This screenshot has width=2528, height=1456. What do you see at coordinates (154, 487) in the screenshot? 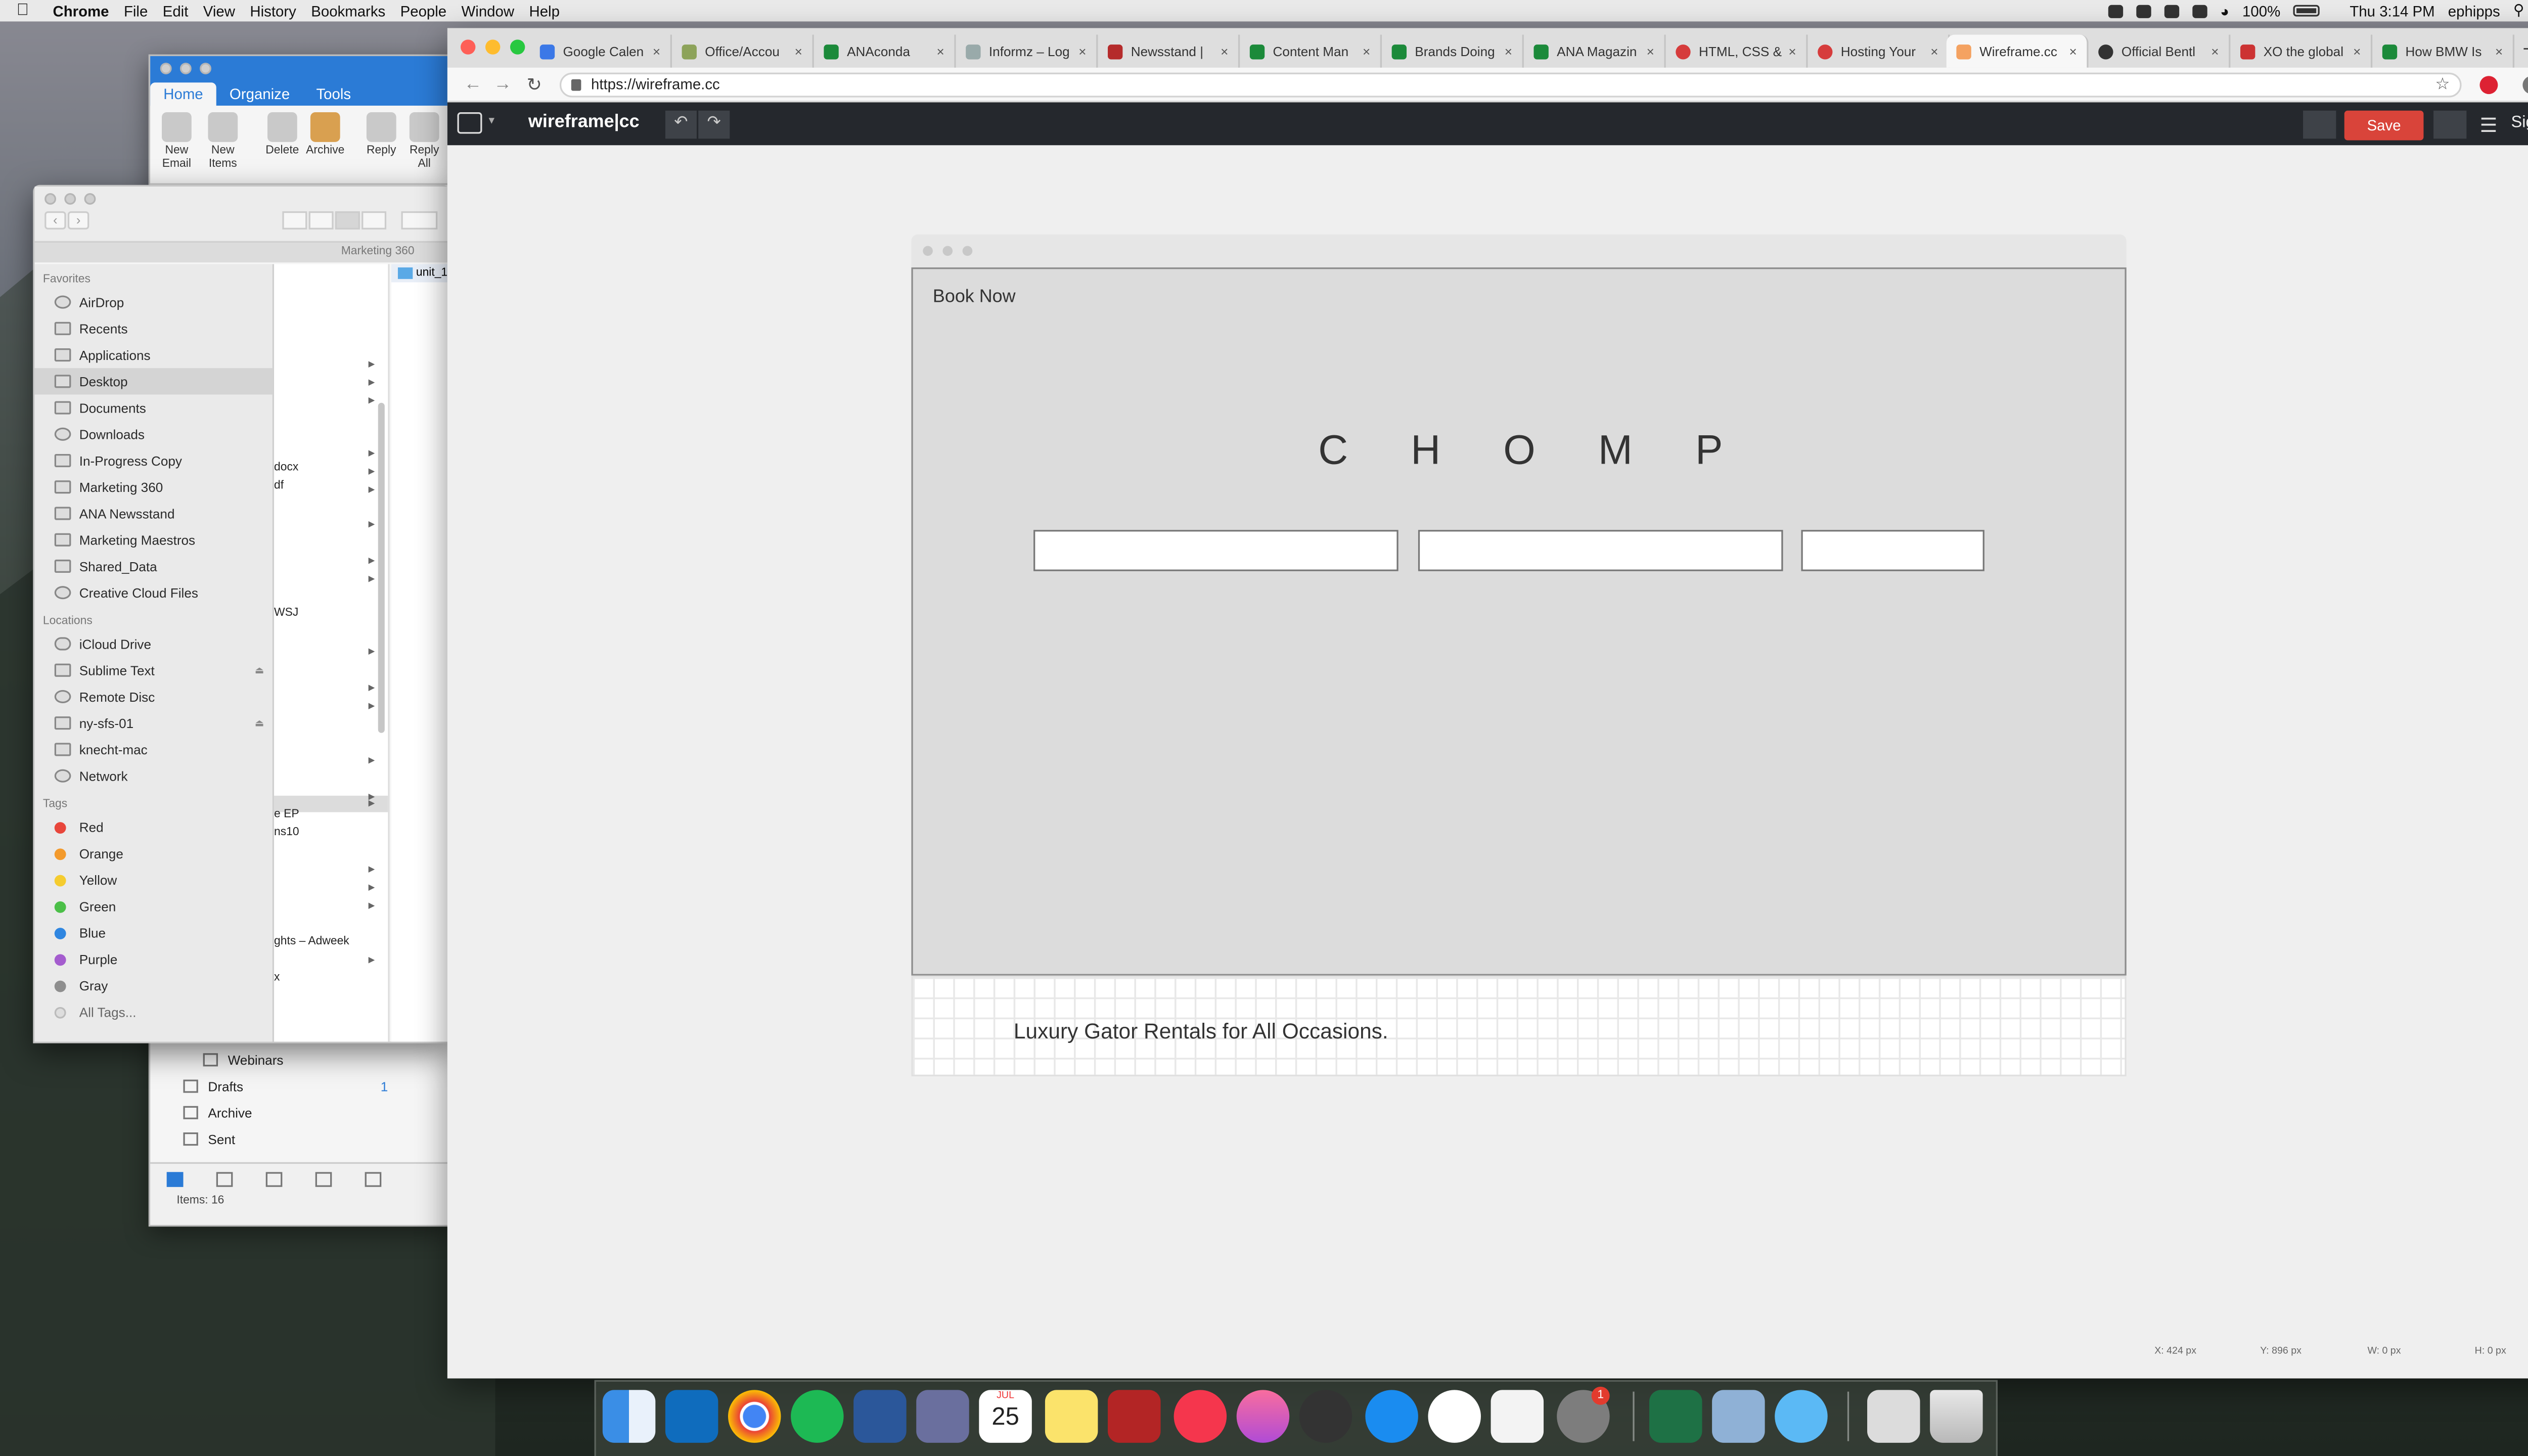
I see `sidebar-item-marketing-360: Marketing 360` at bounding box center [154, 487].